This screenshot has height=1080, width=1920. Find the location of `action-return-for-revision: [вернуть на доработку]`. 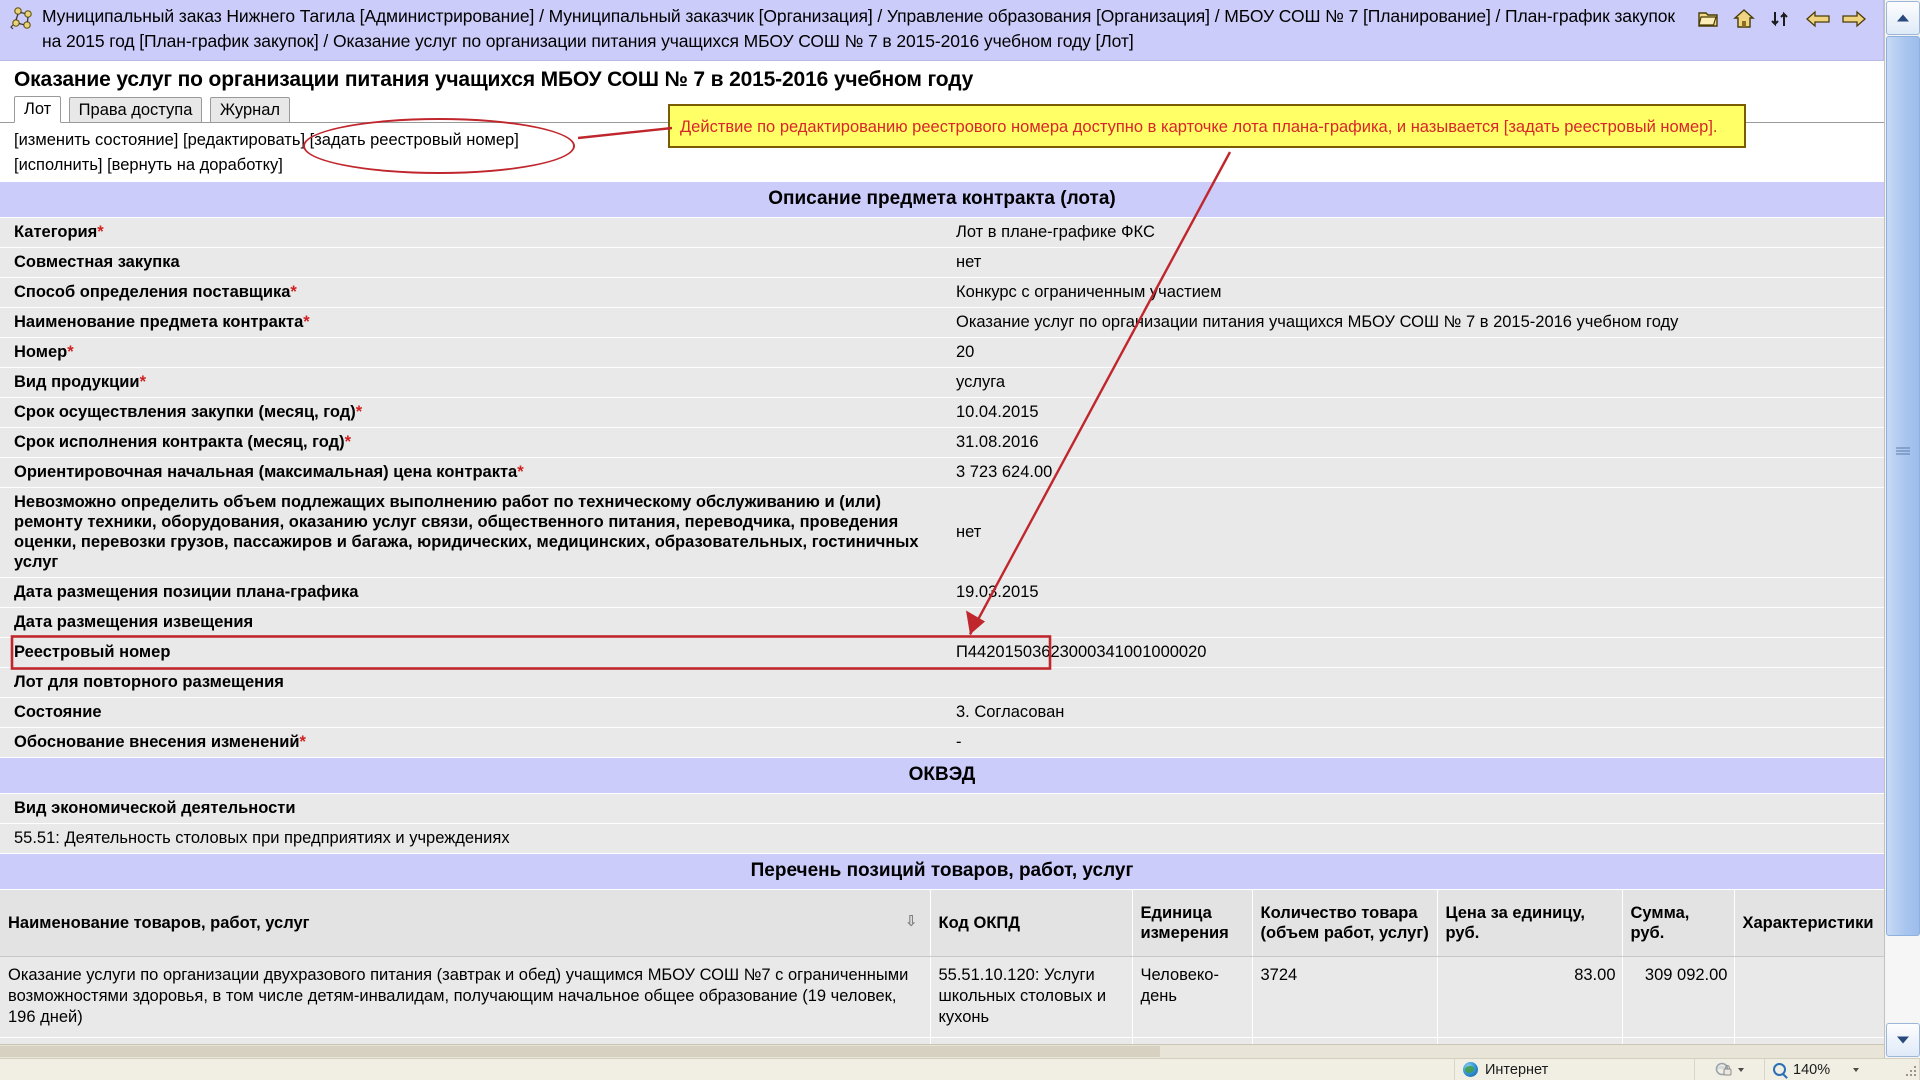

action-return-for-revision: [вернуть на доработку] is located at coordinates (195, 165).